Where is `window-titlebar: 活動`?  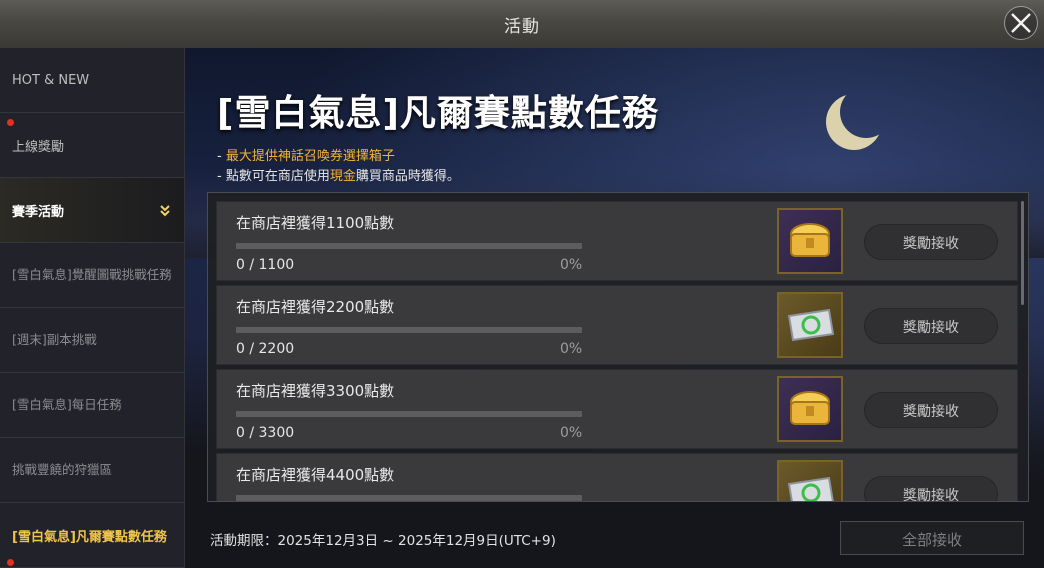 window-titlebar: 活動 is located at coordinates (522, 24).